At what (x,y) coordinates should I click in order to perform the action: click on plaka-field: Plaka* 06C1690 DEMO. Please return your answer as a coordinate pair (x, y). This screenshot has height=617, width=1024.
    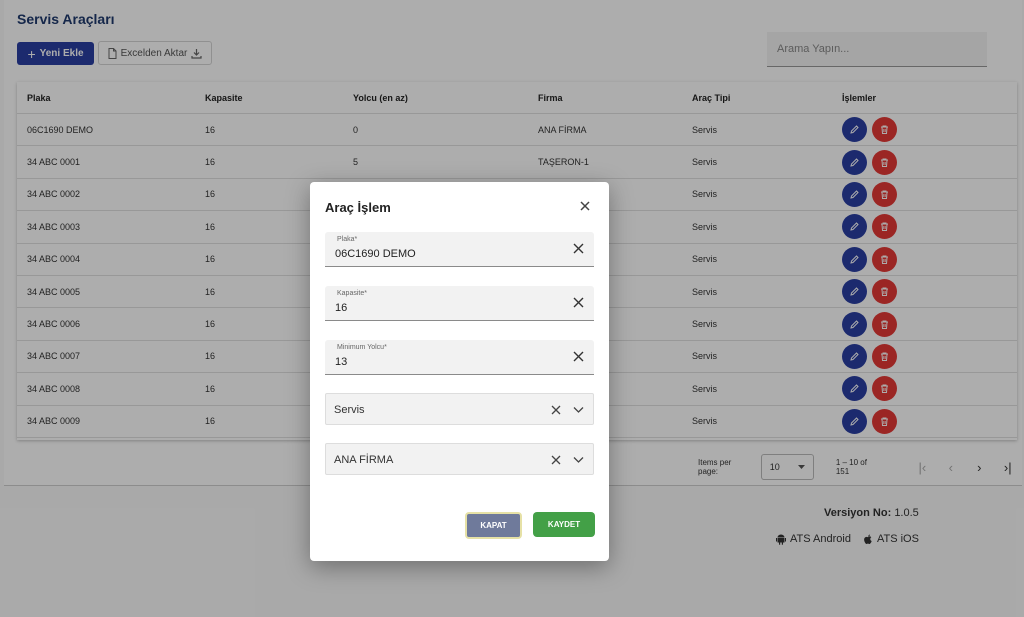
    Looking at the image, I should click on (459, 249).